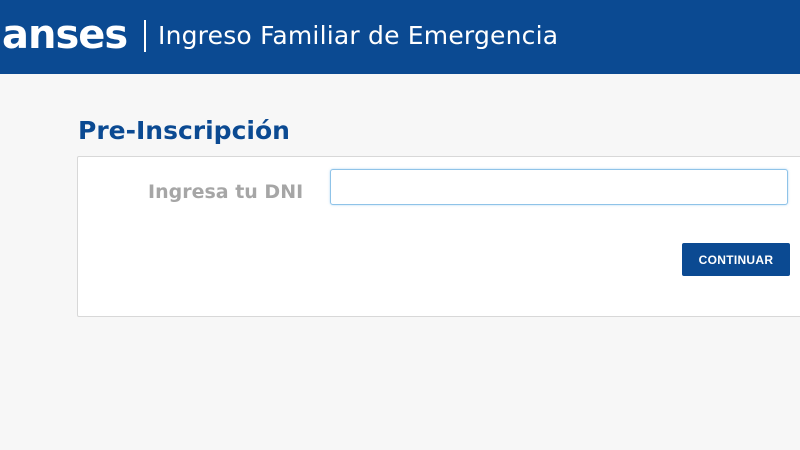  Describe the element at coordinates (184, 130) in the screenshot. I see `page-title: Pre-Inscripción` at that location.